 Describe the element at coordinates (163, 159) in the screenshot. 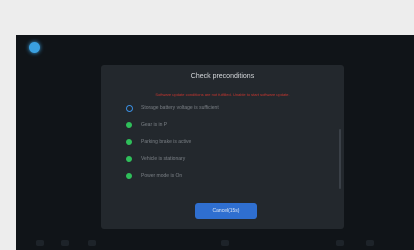

I see `checklist-item-label: Vehicle is stationary` at that location.